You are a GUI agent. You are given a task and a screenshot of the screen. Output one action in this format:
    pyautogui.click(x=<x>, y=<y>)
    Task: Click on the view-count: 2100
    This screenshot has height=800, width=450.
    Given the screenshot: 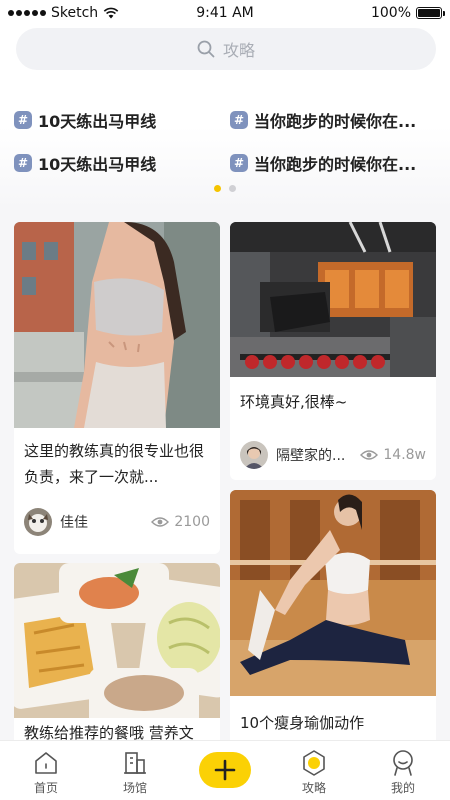 What is the action you would take?
    pyautogui.click(x=180, y=522)
    